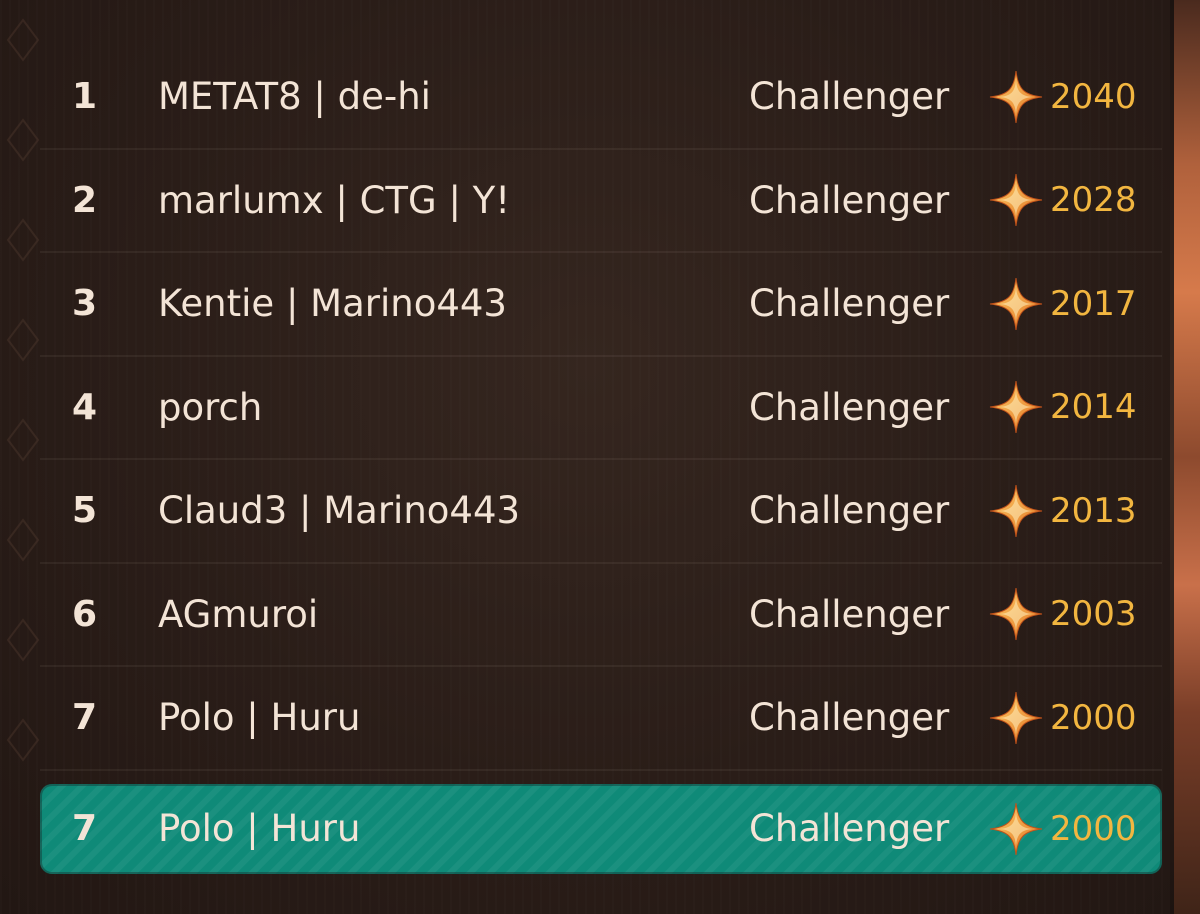  I want to click on current-player-row: 7 Polo | Huru Challenger 2000, so click(601, 828).